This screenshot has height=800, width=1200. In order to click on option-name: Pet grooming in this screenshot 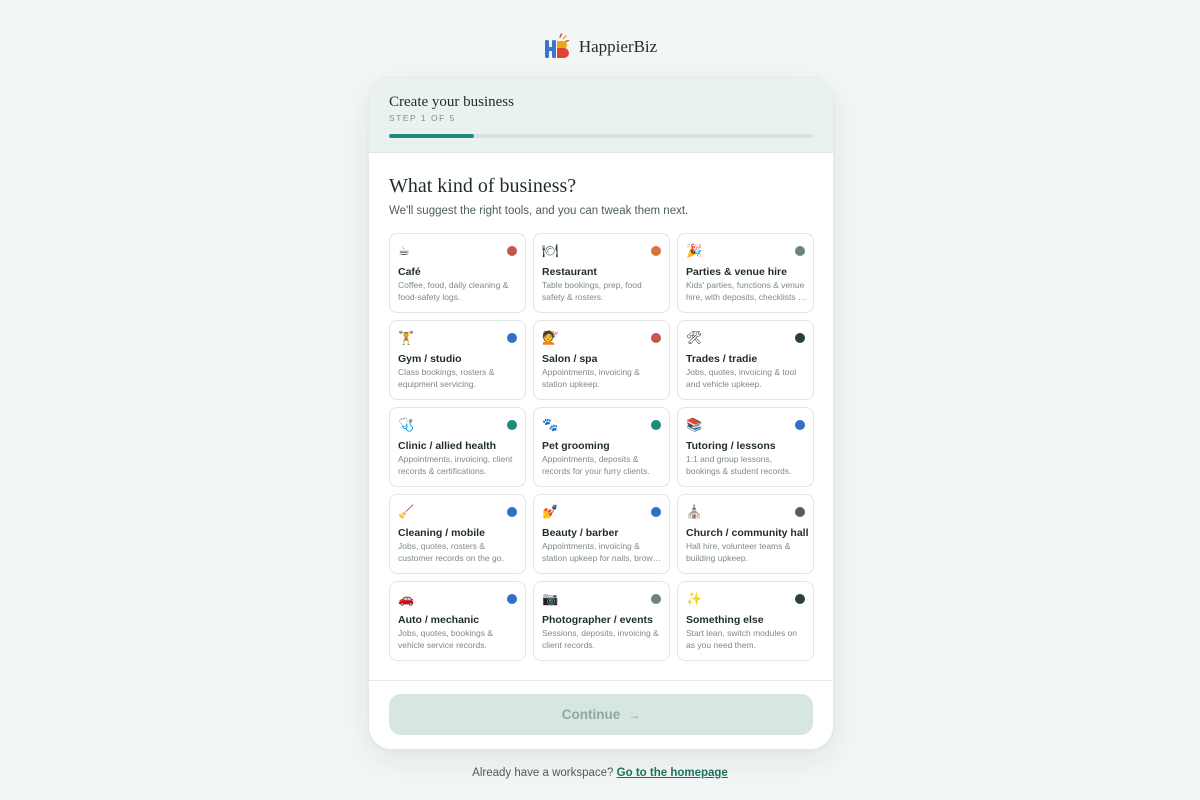, I will do `click(576, 446)`.